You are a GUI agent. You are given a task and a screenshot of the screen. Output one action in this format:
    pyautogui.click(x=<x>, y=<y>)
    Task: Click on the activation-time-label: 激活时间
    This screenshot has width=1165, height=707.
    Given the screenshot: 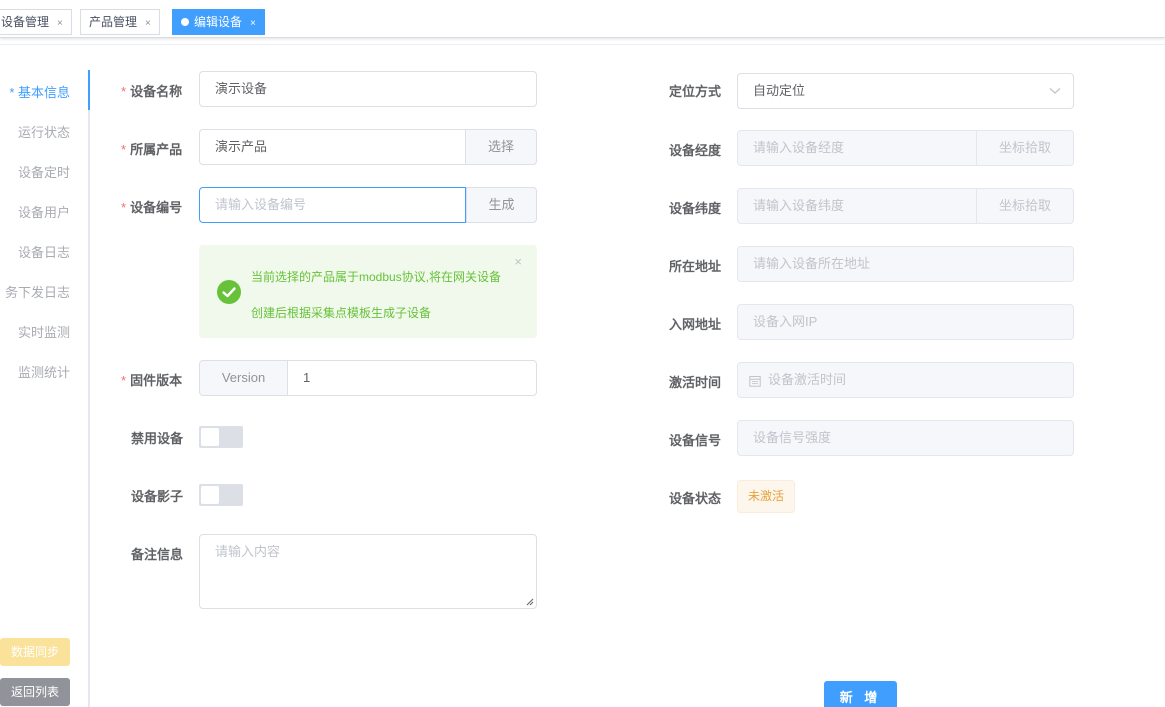 What is the action you would take?
    pyautogui.click(x=695, y=382)
    